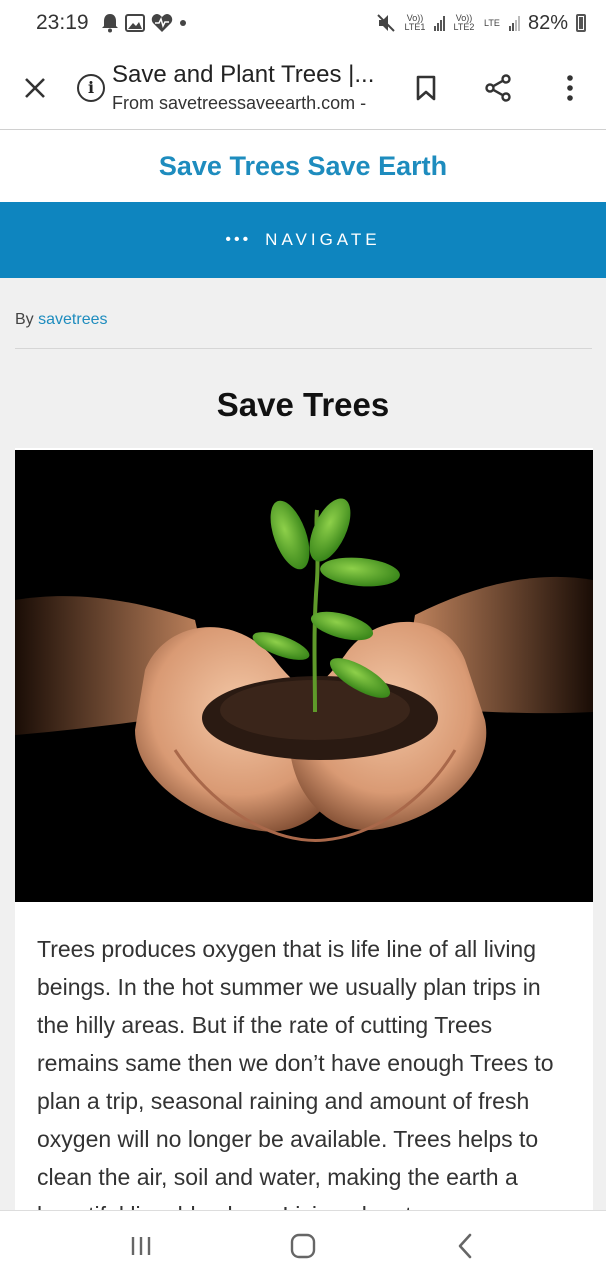 This screenshot has width=606, height=1280. I want to click on mute-icon, so click(386, 23).